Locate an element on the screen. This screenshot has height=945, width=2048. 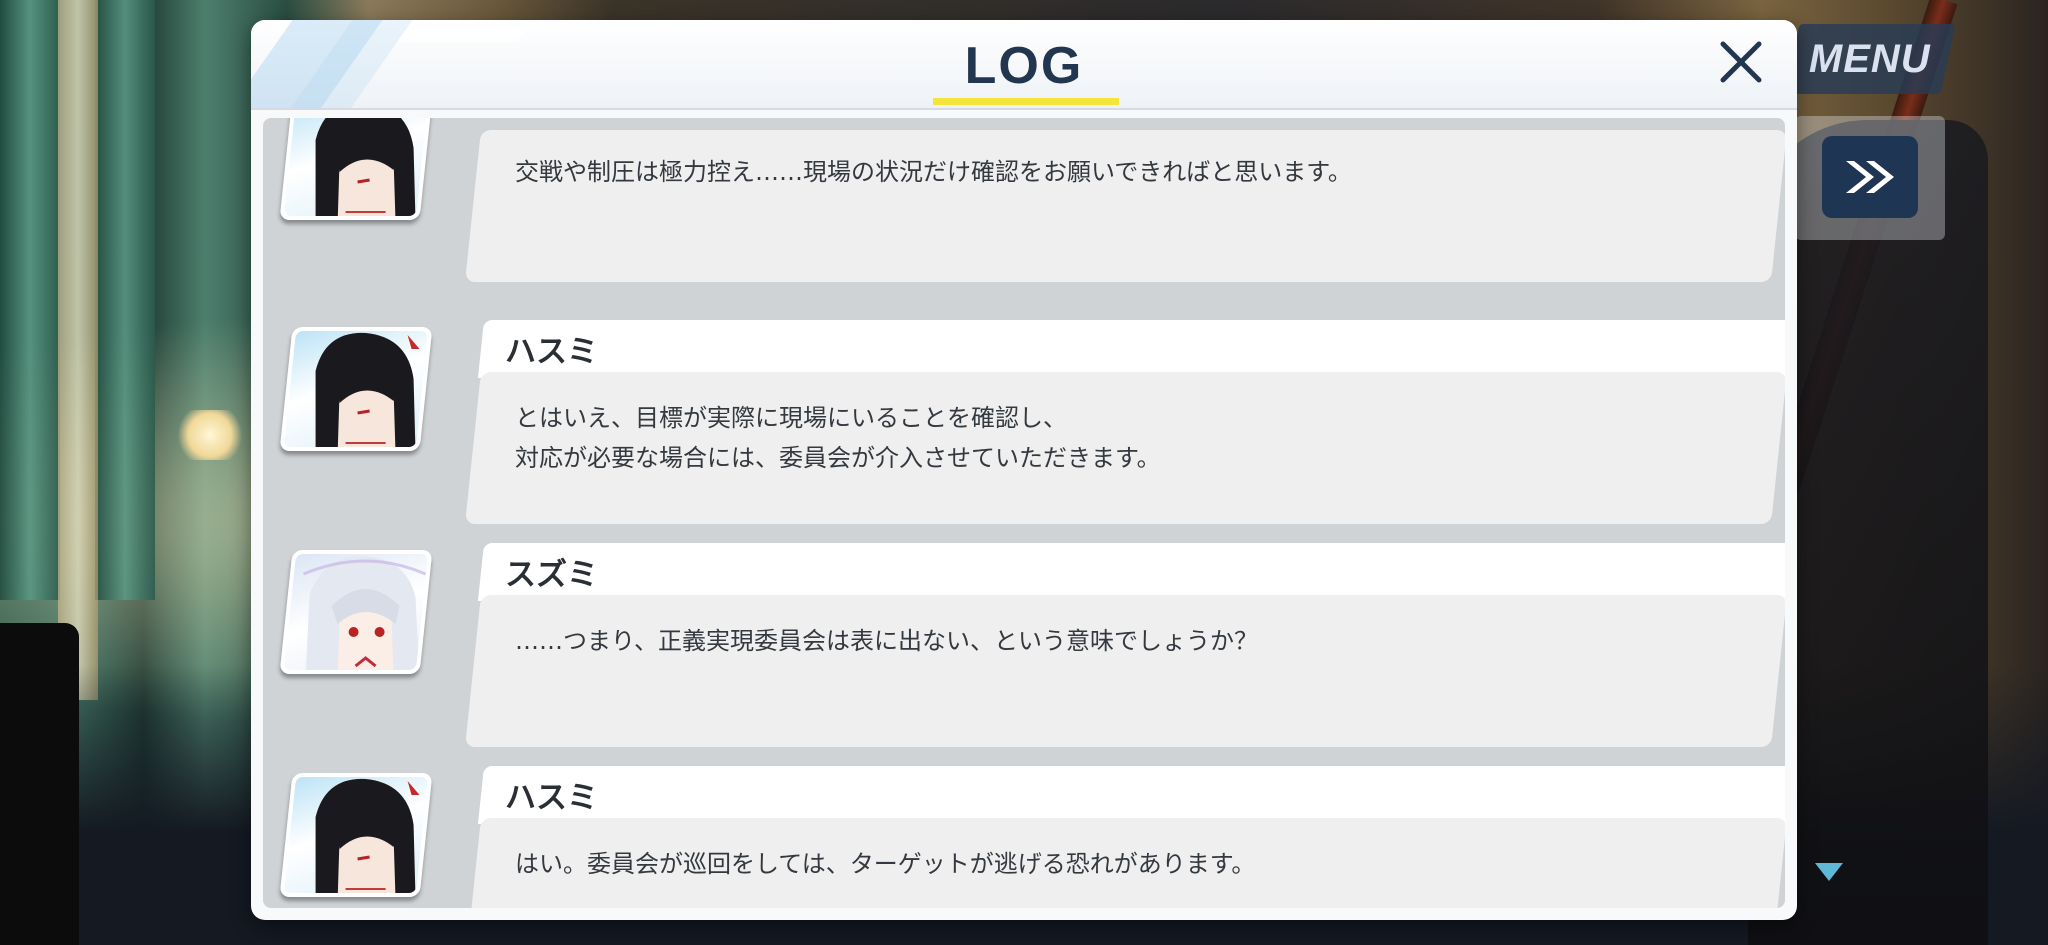
log-header: LOG is located at coordinates (1024, 65).